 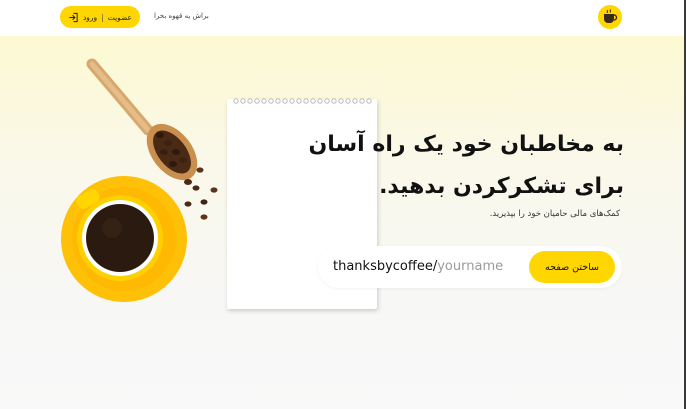 What do you see at coordinates (554, 214) in the screenshot?
I see `hero-subtitle: کمک‌های مالی حامیان خود را بپذیرید.` at bounding box center [554, 214].